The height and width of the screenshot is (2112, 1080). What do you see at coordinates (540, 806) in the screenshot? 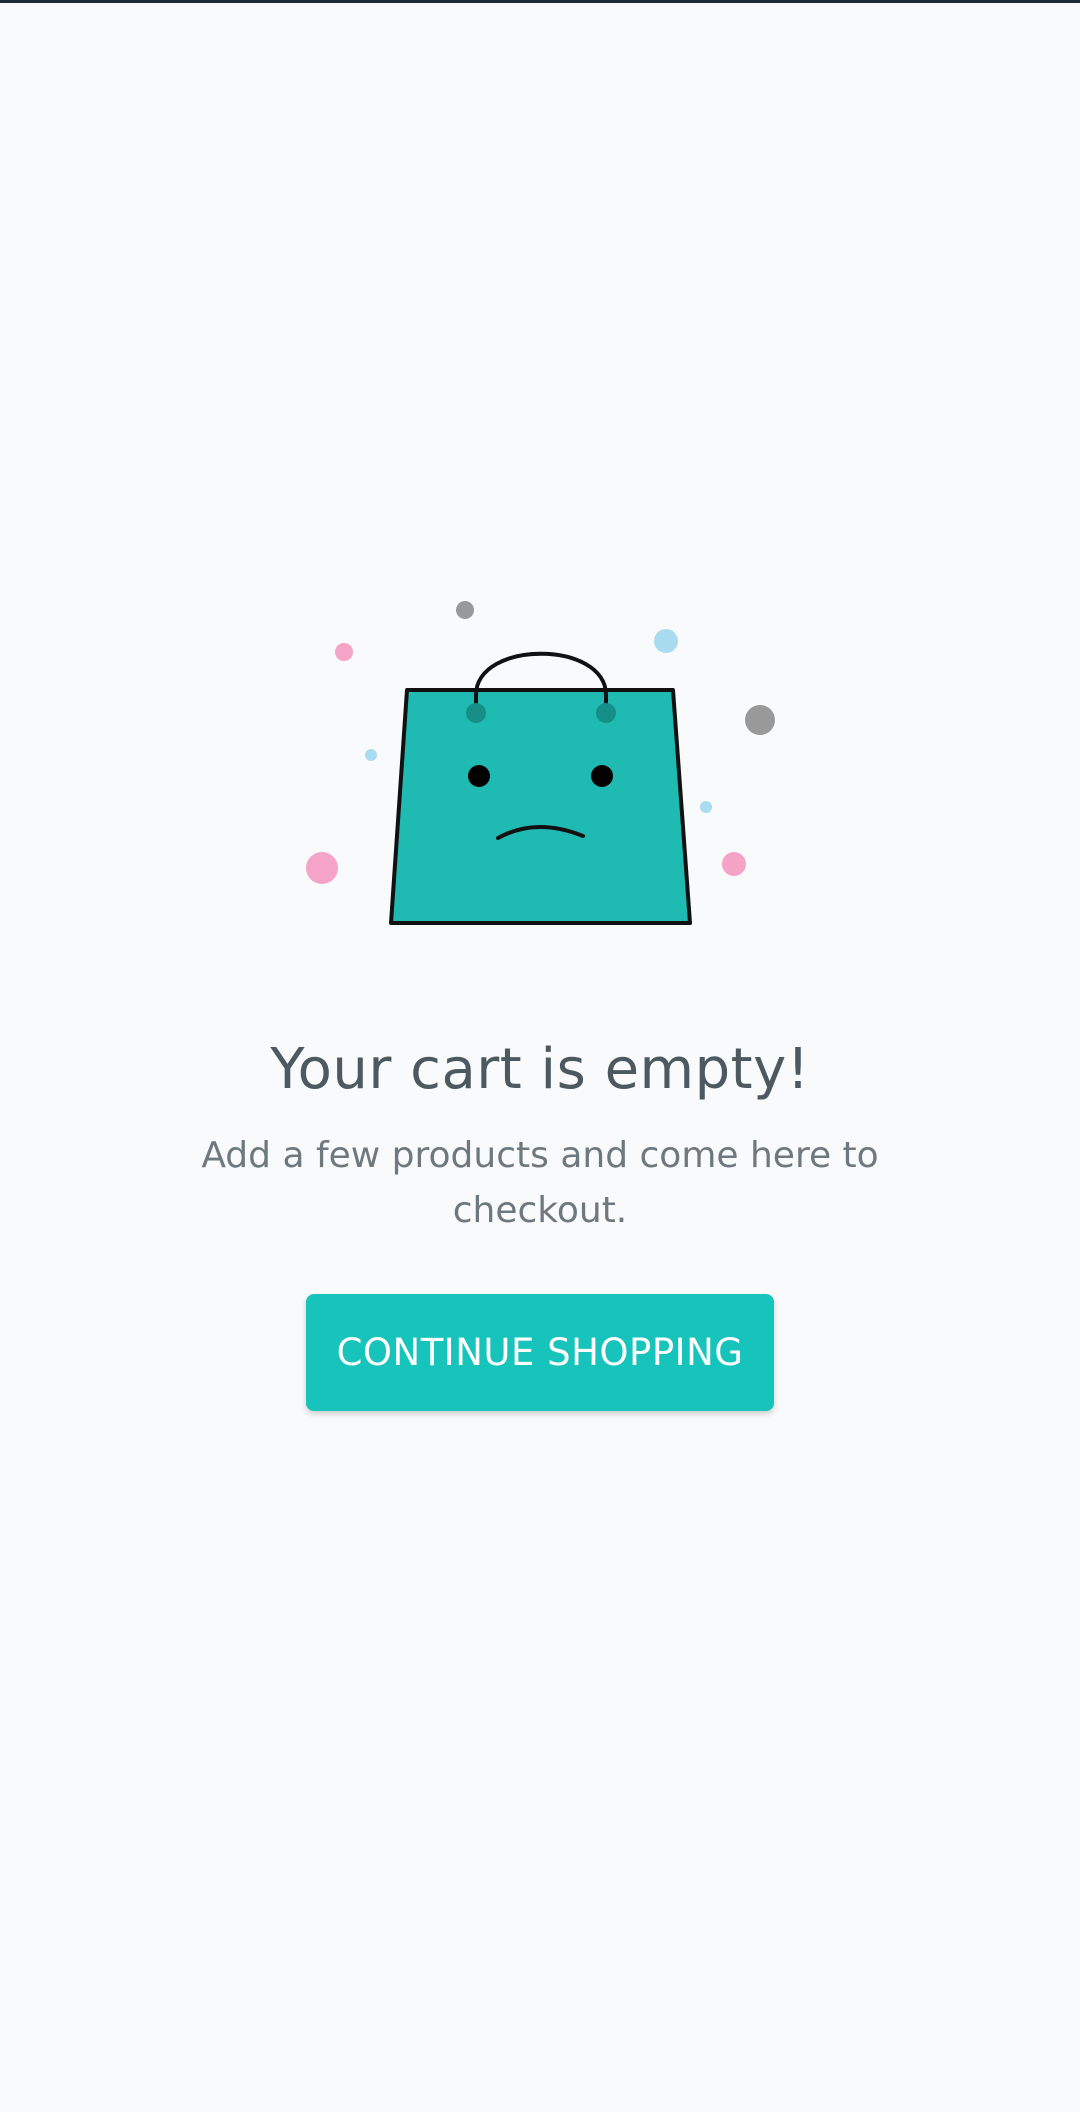
I see `bag-body` at bounding box center [540, 806].